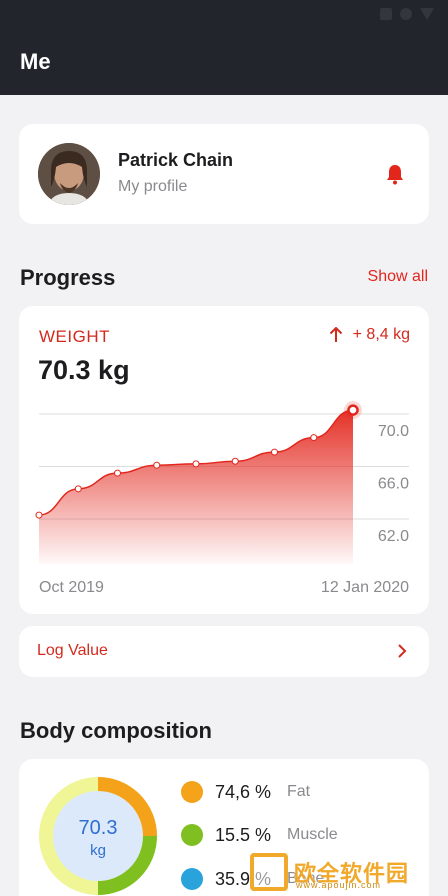 The image size is (448, 896). I want to click on profile-name: Patrick Chain, so click(176, 160).